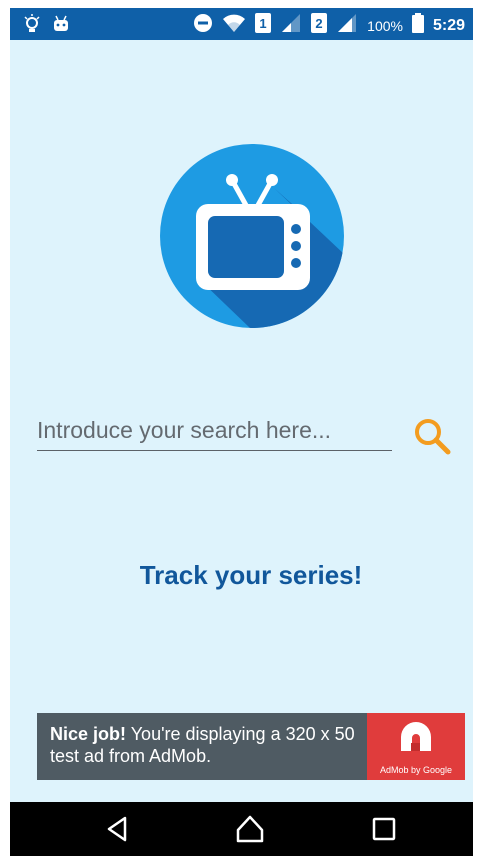 Image resolution: width=485 pixels, height=856 pixels. I want to click on tagline: Track your series!, so click(251, 575).